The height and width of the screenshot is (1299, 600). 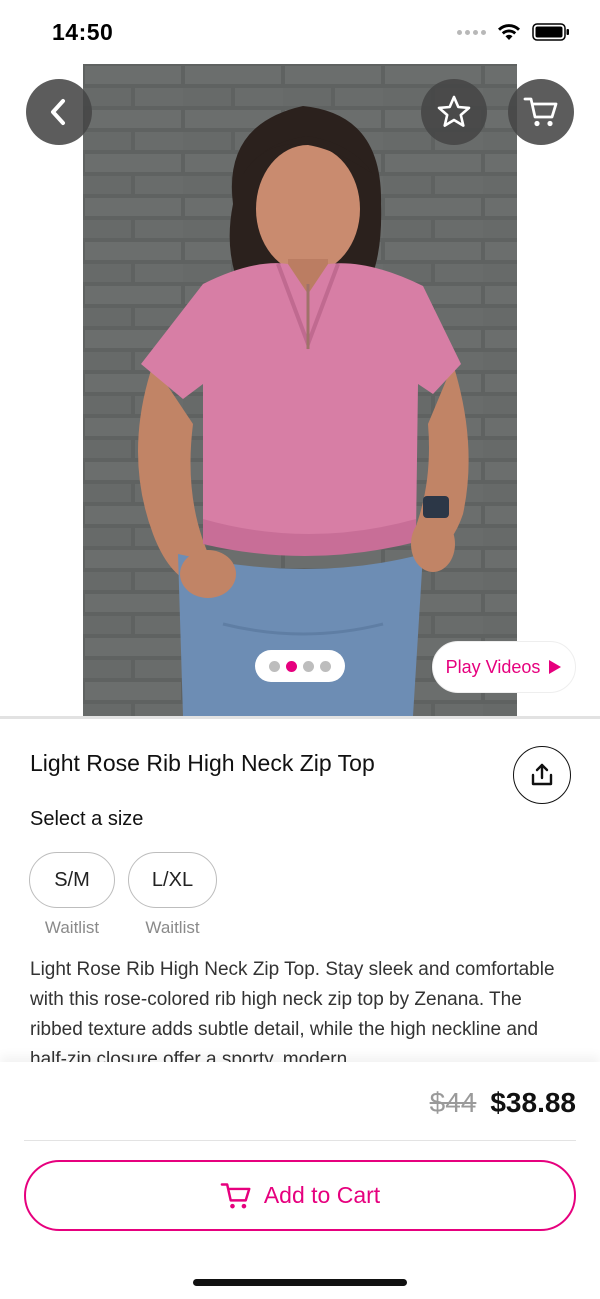 I want to click on home-indicator, so click(x=300, y=1282).